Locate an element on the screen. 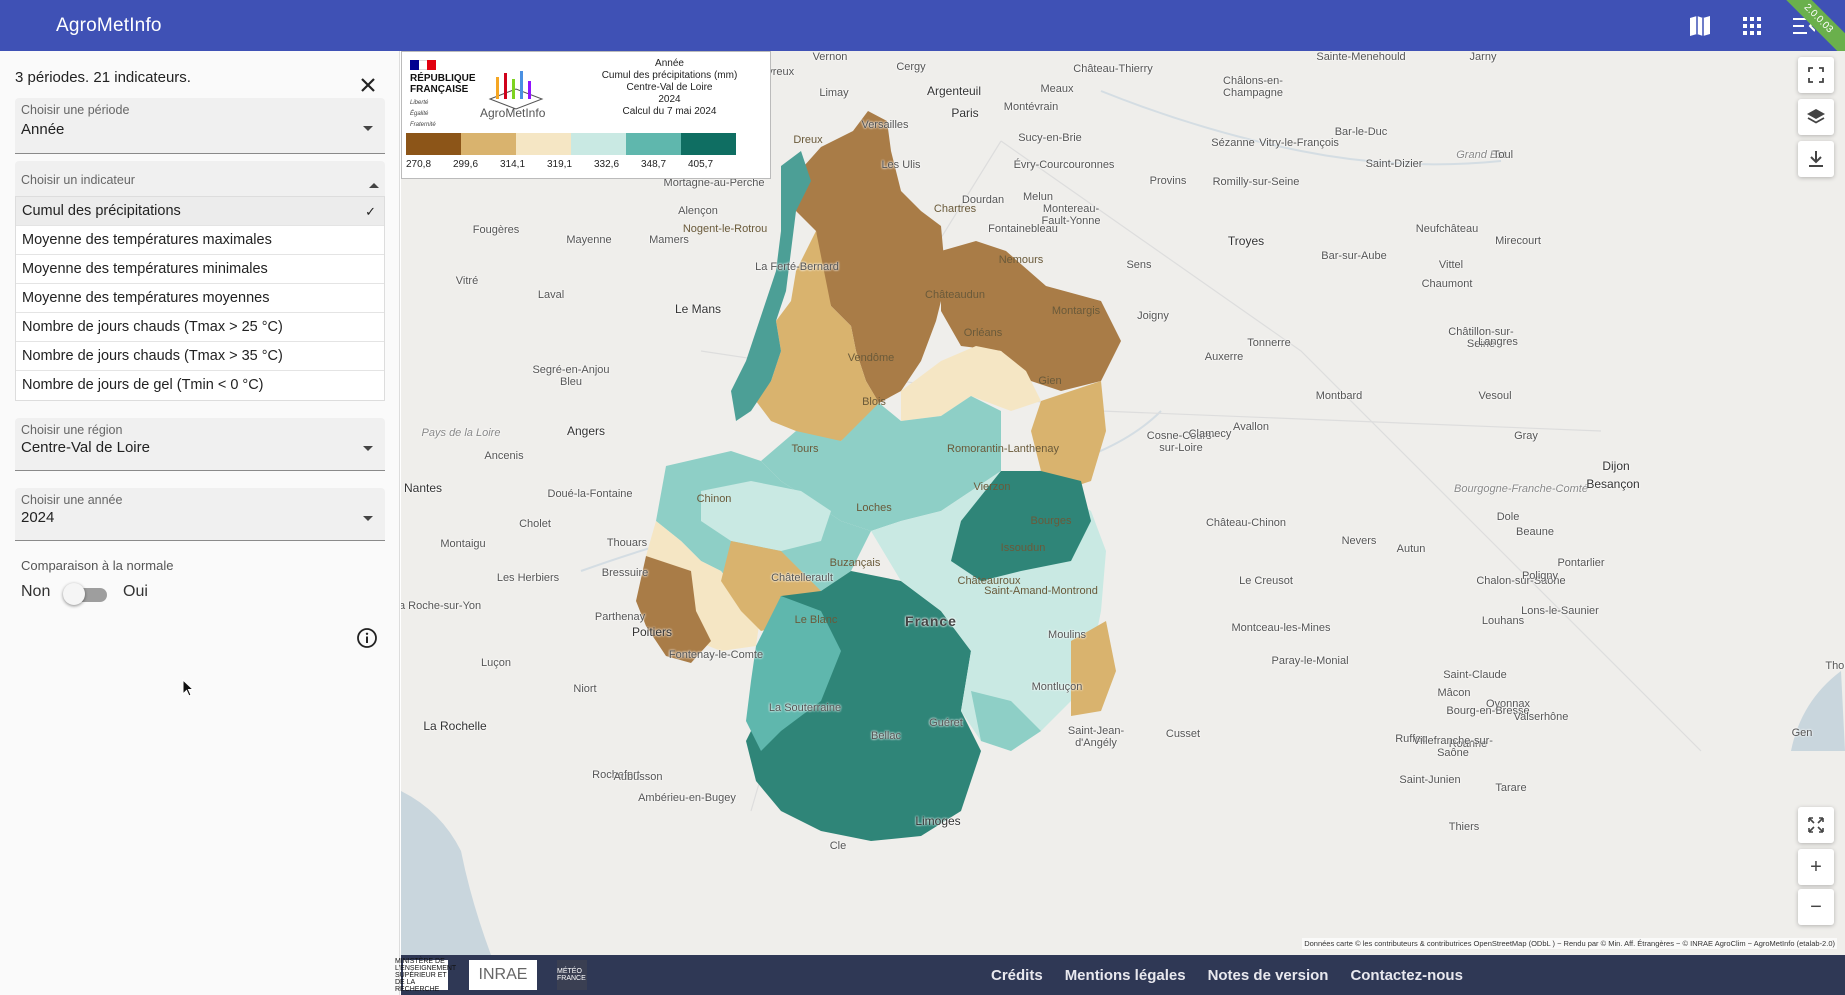 This screenshot has width=1845, height=995. town-label: Luçon is located at coordinates (496, 663).